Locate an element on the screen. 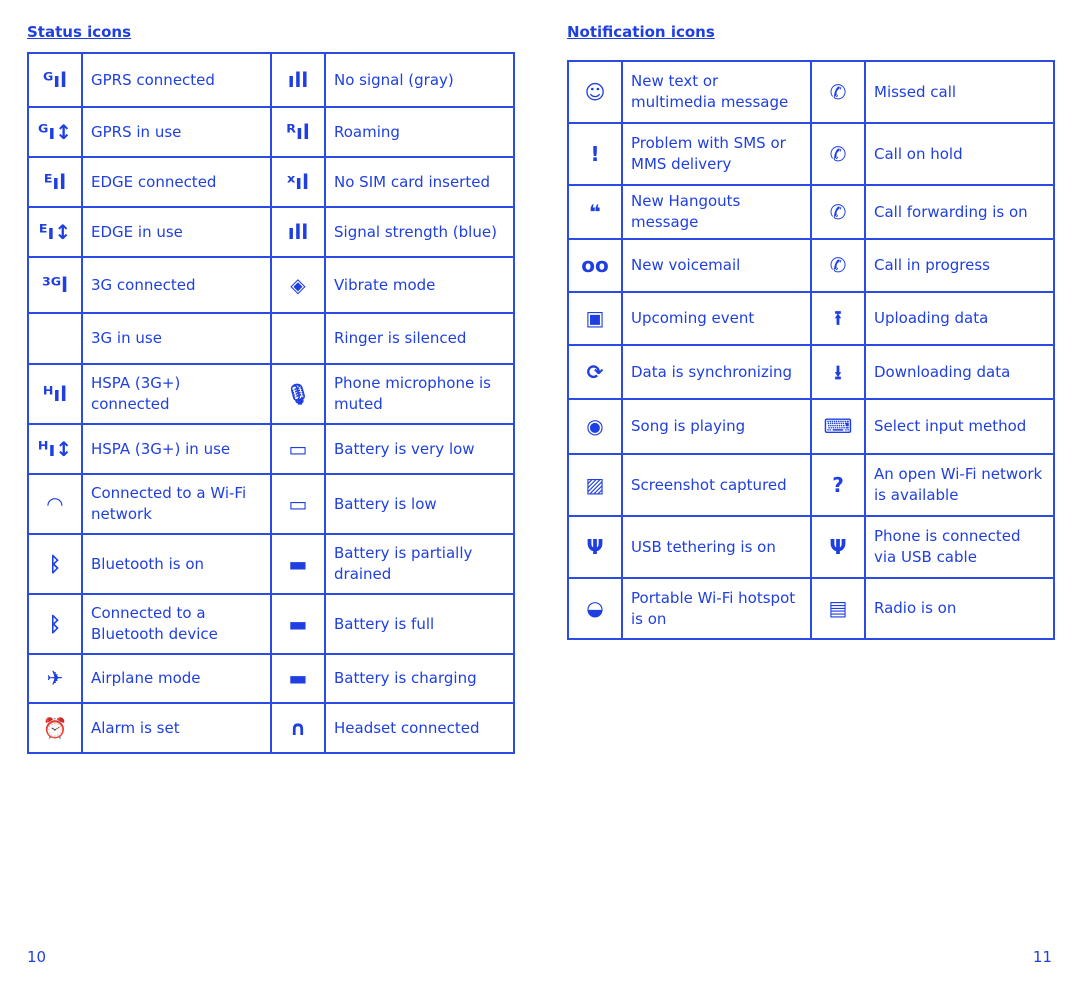  phone-icon: ✆ is located at coordinates (838, 265).